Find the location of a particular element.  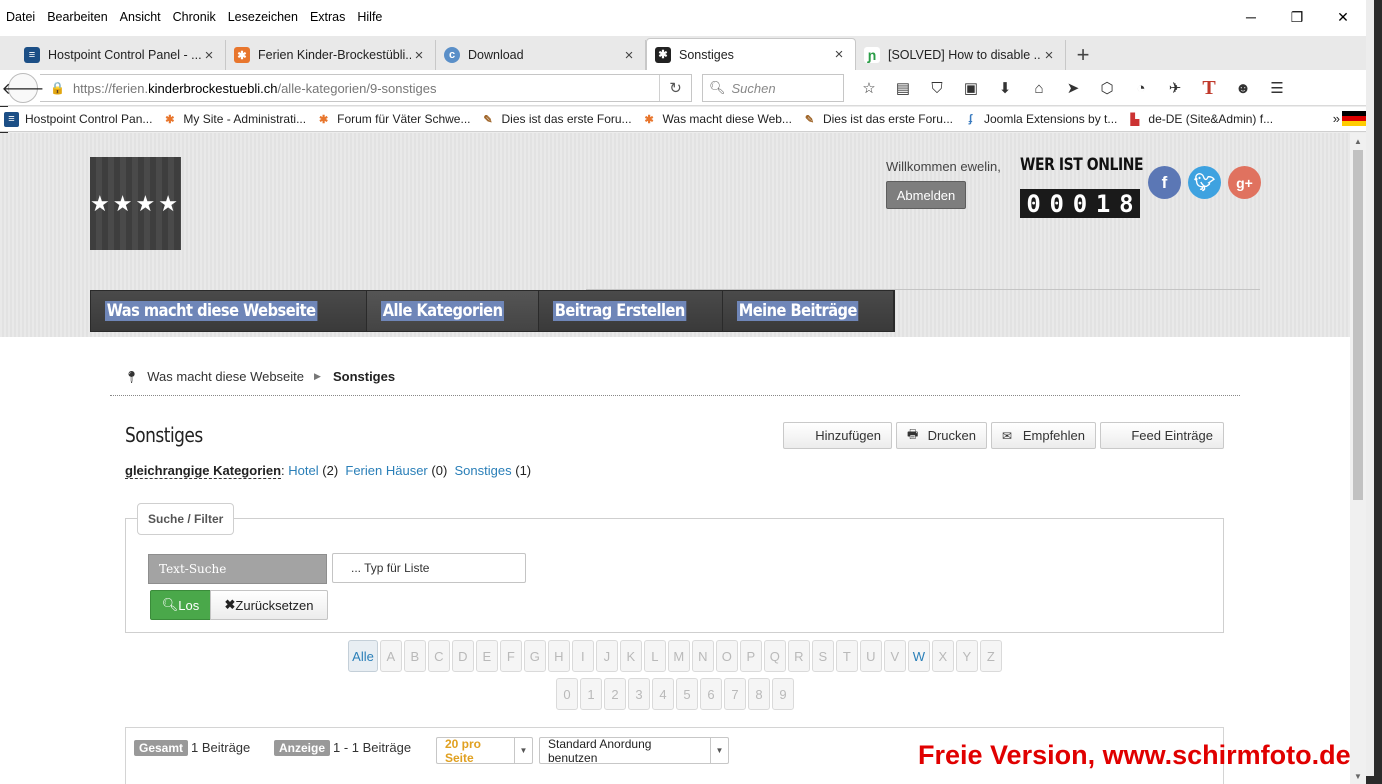

menu-bearbeiten: Bearbeiten is located at coordinates (77, 17).